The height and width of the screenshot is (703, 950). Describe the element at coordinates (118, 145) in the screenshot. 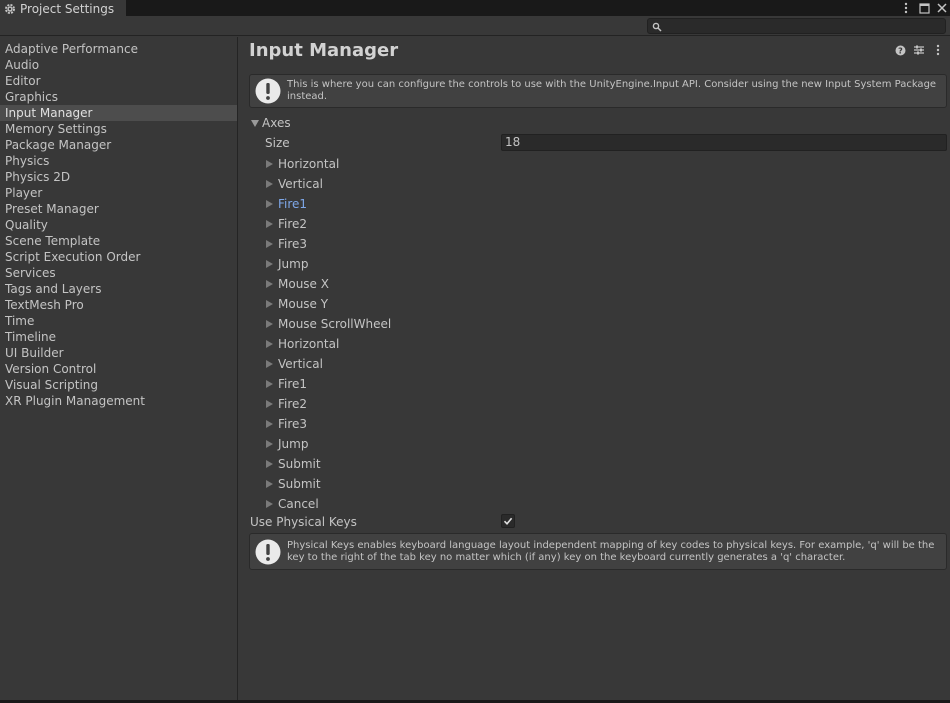

I see `sidebar-item-package-manager: Package Manager` at that location.